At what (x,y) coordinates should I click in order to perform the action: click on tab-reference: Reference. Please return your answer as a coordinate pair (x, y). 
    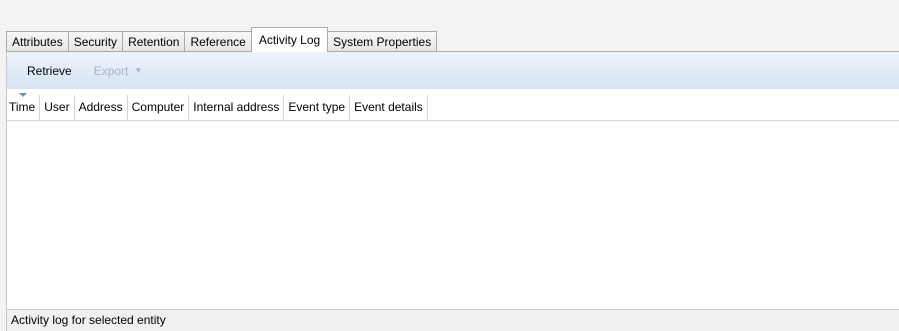
    Looking at the image, I should click on (217, 41).